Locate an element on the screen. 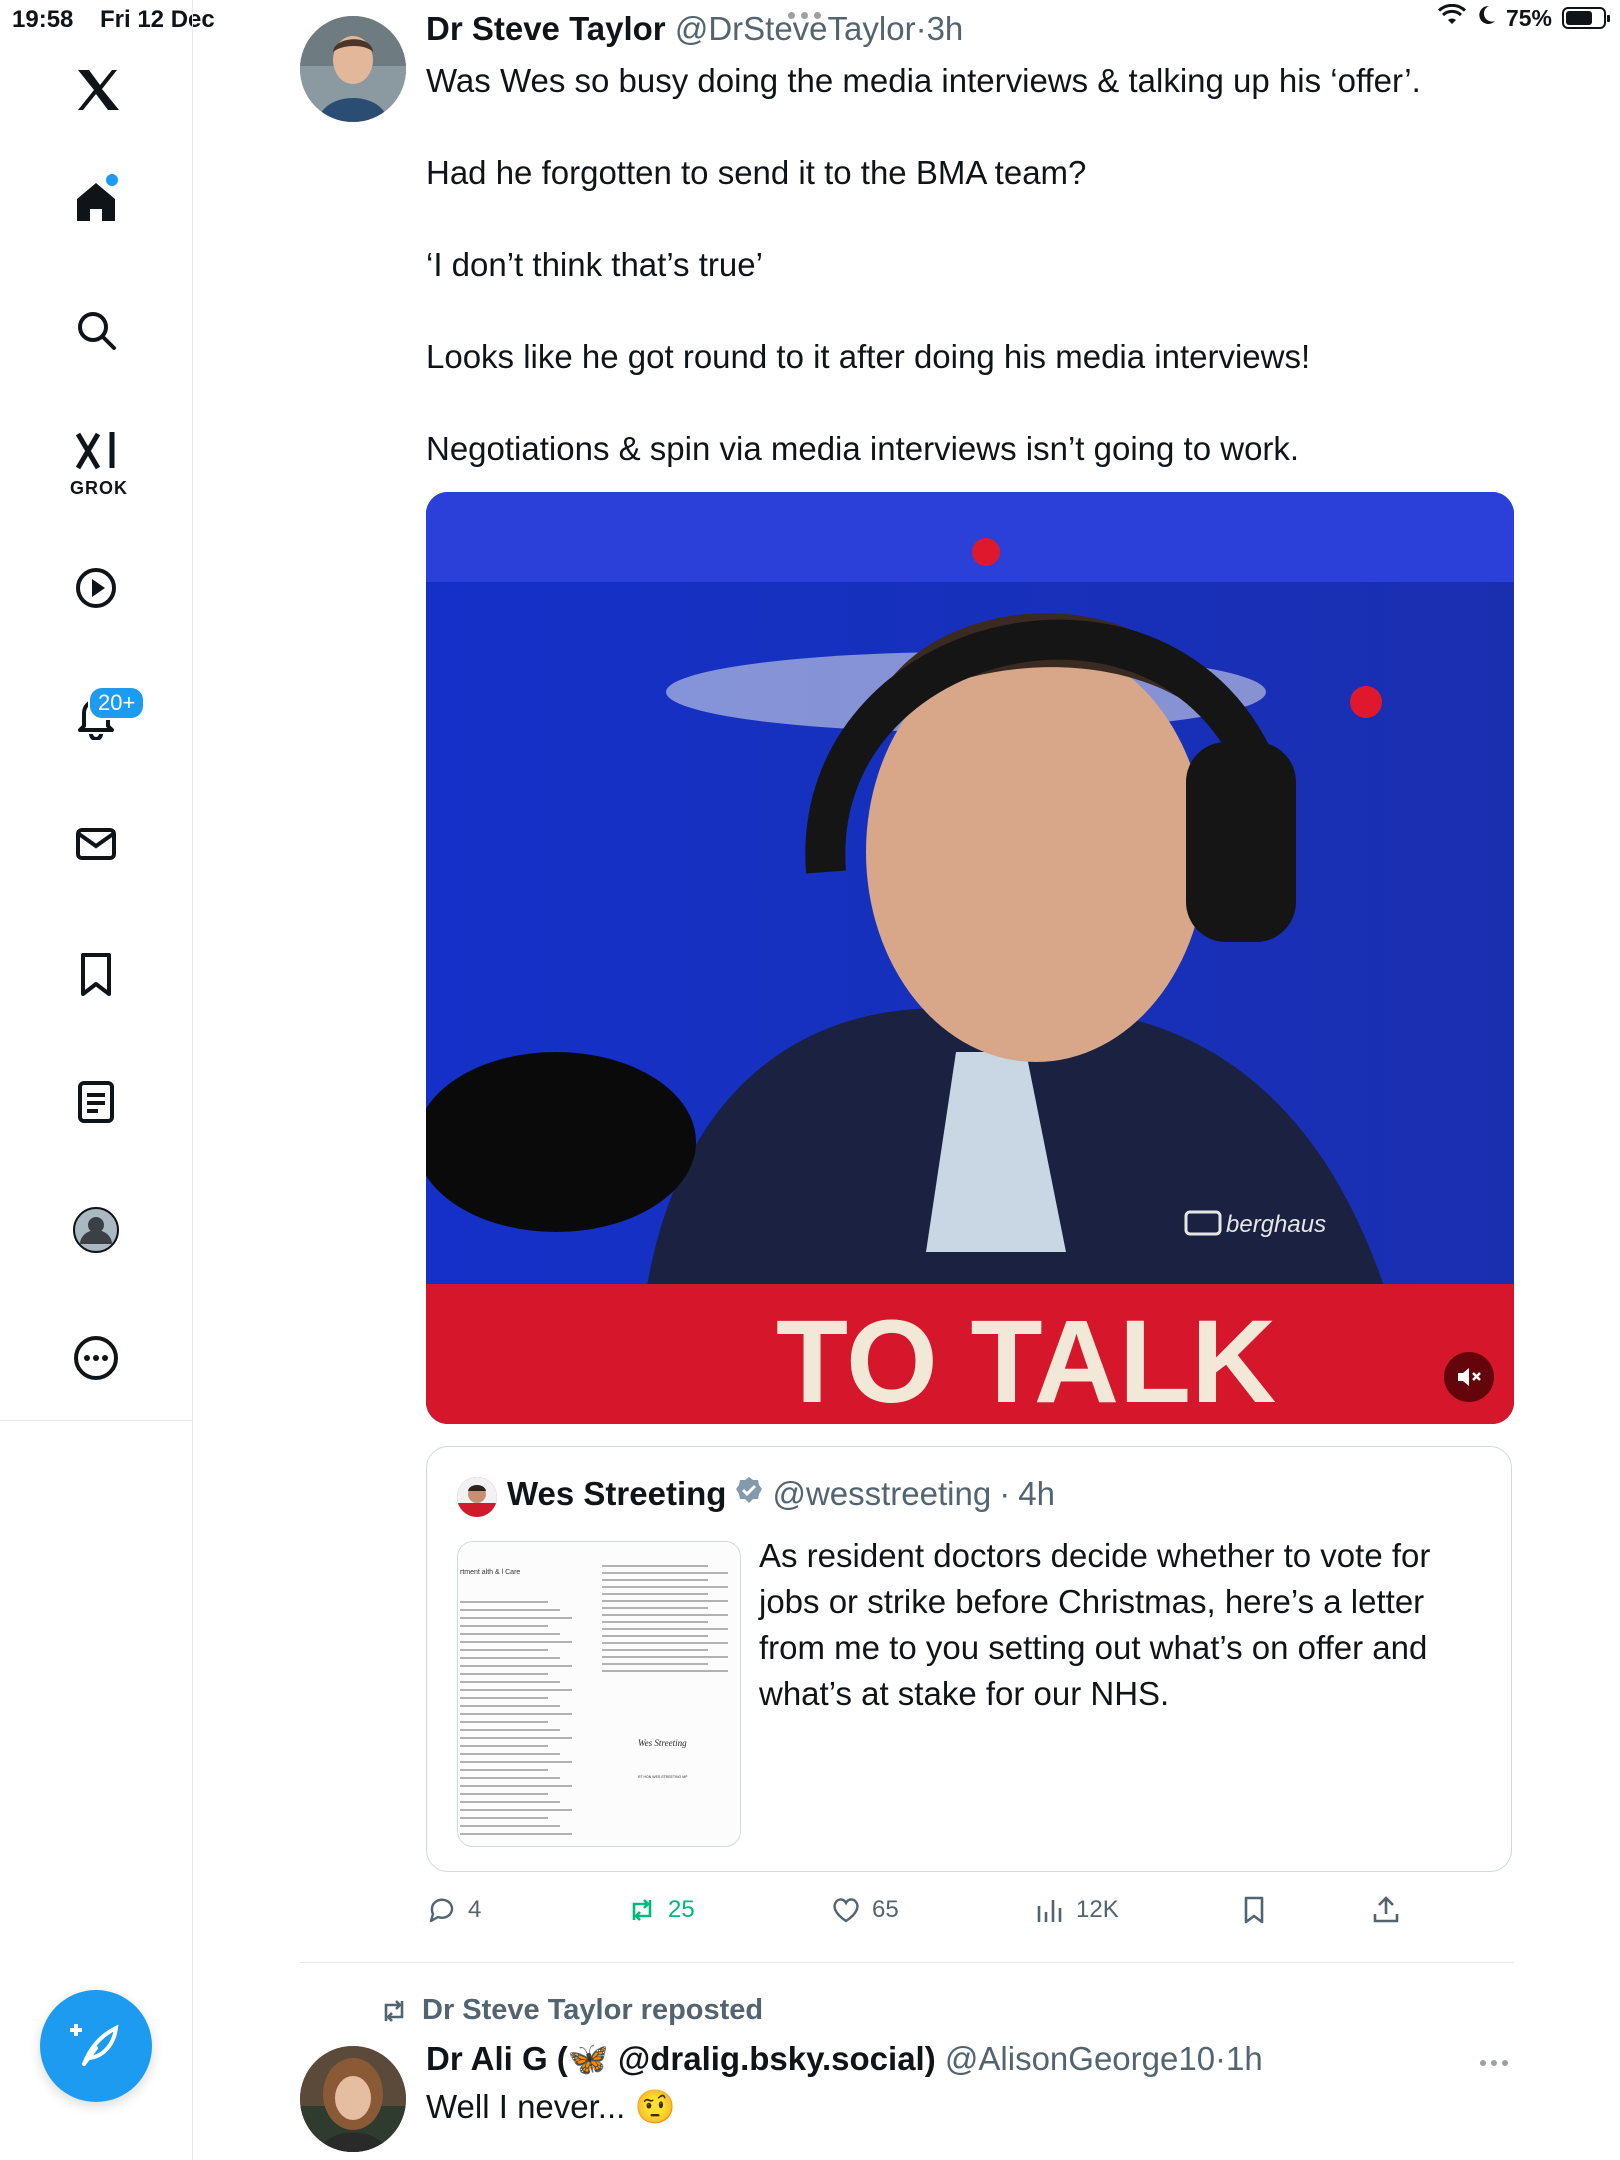 This screenshot has height=2160, width=1620. share-button is located at coordinates (1386, 1910).